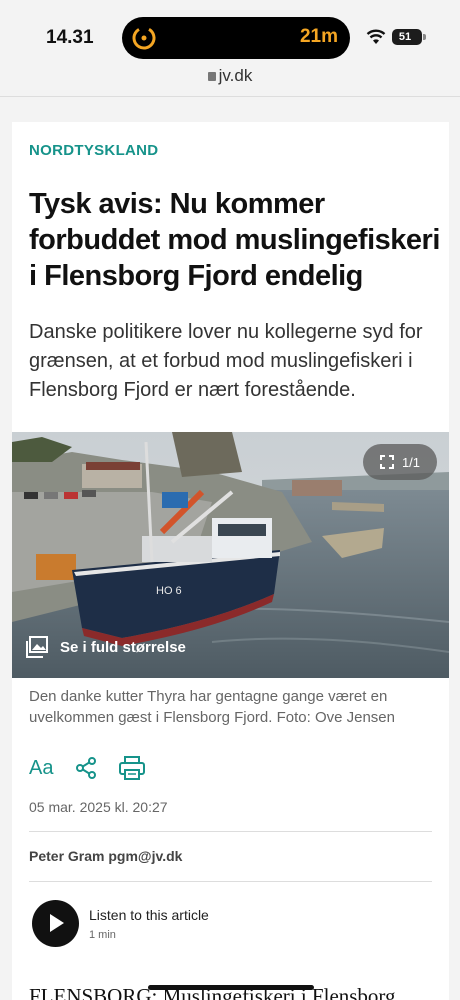 This screenshot has width=460, height=1000. What do you see at coordinates (400, 462) in the screenshot?
I see `gallery-counter-button: 1/1` at bounding box center [400, 462].